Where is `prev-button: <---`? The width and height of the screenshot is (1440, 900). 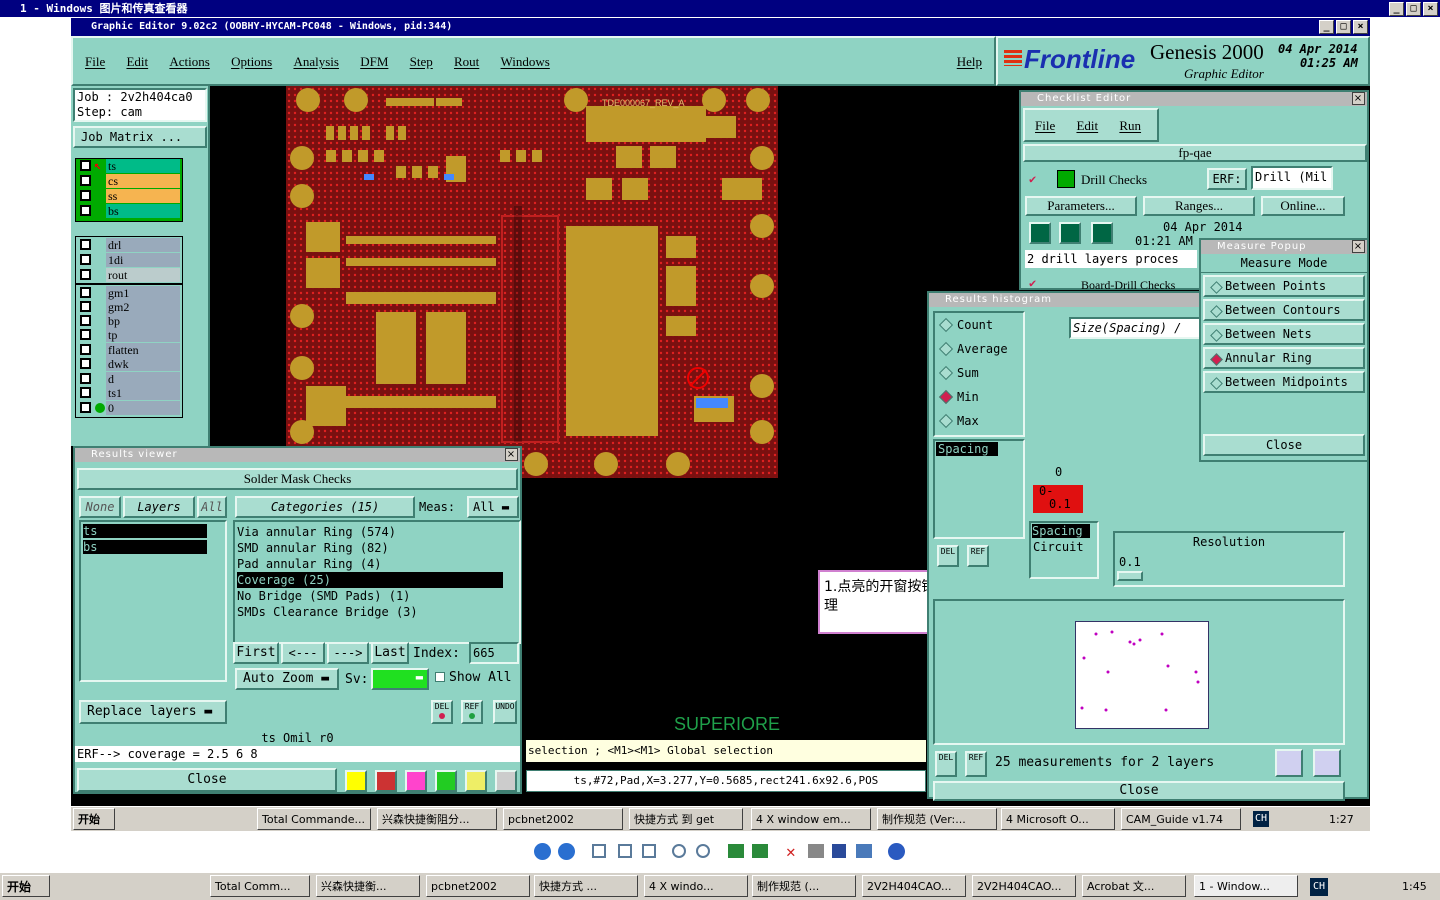 prev-button: <--- is located at coordinates (303, 653).